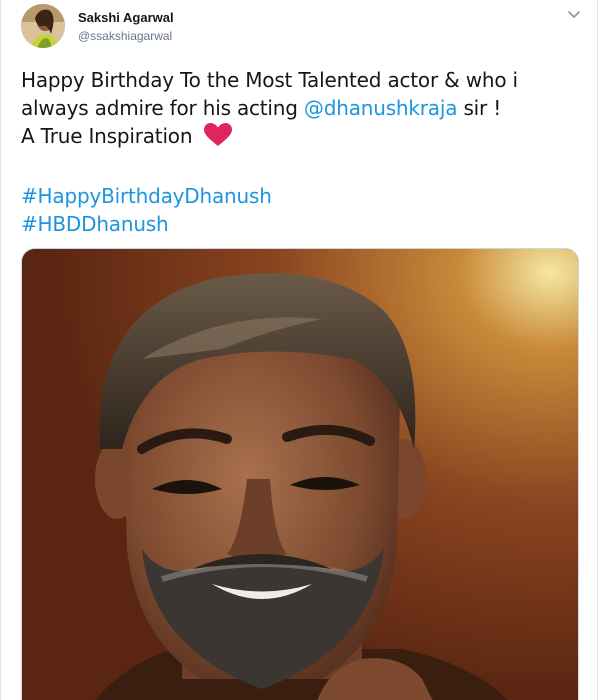 The image size is (600, 700). I want to click on profile-photo, so click(43, 26).